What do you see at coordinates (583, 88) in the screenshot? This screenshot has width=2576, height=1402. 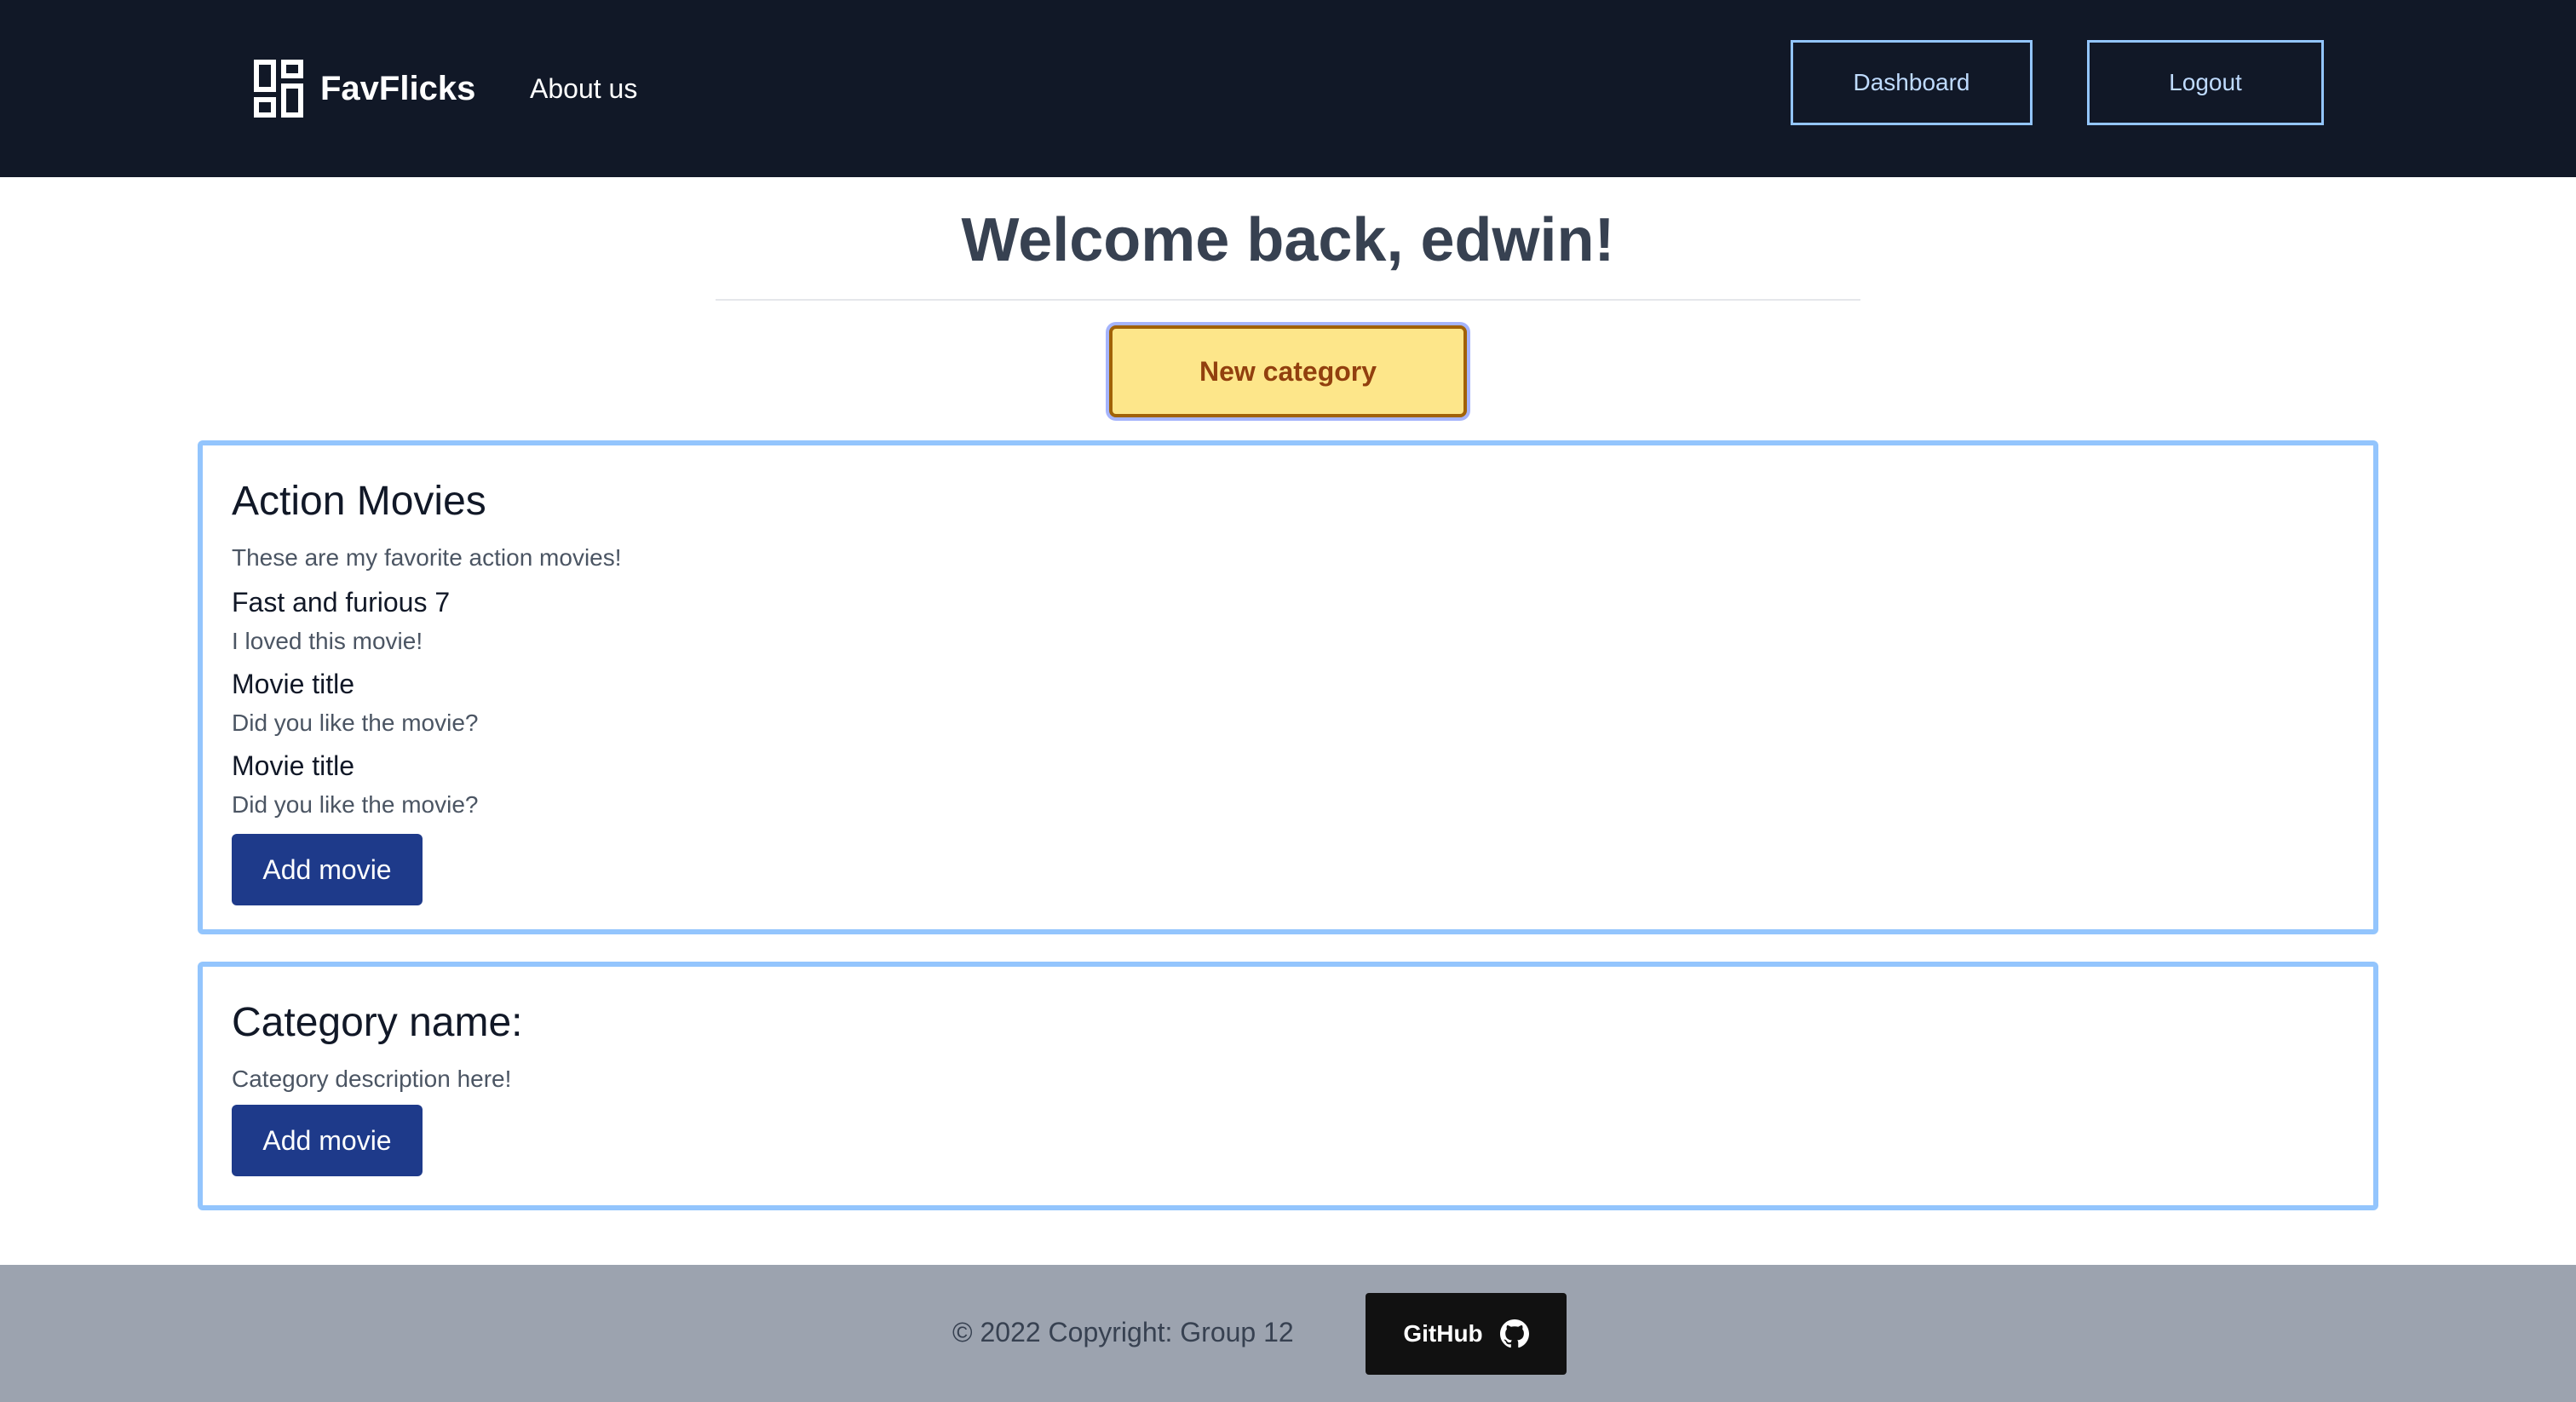 I see `about-us-link: About us` at bounding box center [583, 88].